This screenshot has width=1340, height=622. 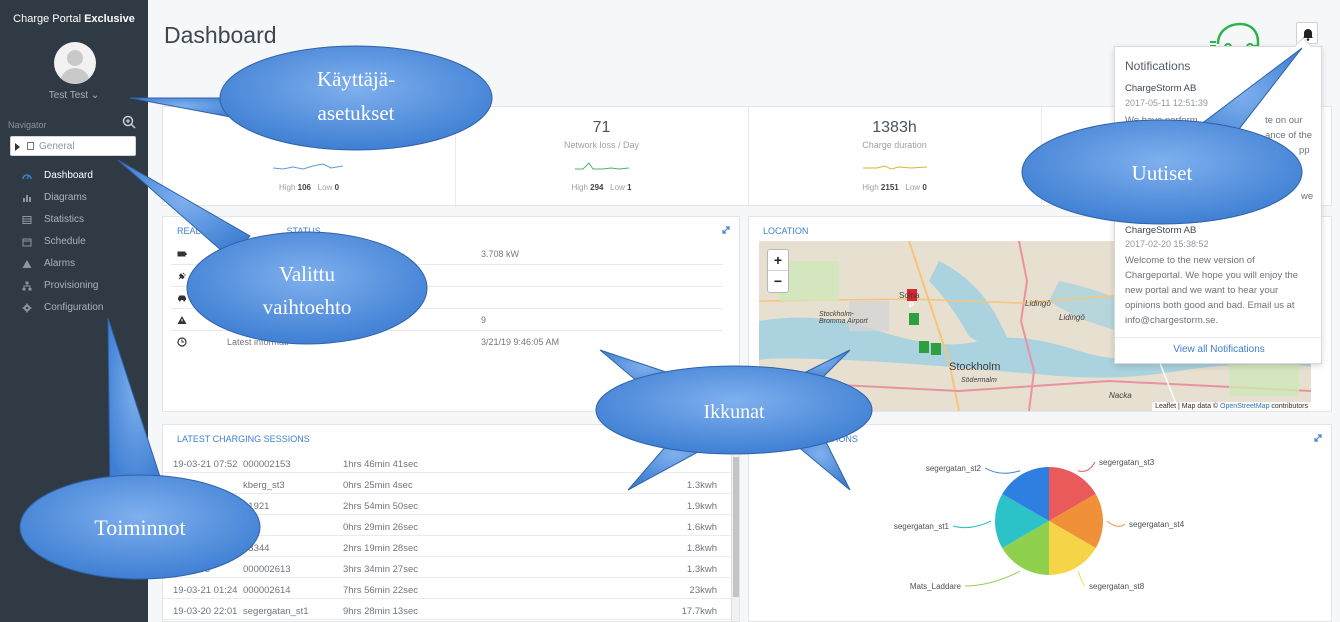 I want to click on sidebar-item-alarms: Alarms, so click(x=74, y=265).